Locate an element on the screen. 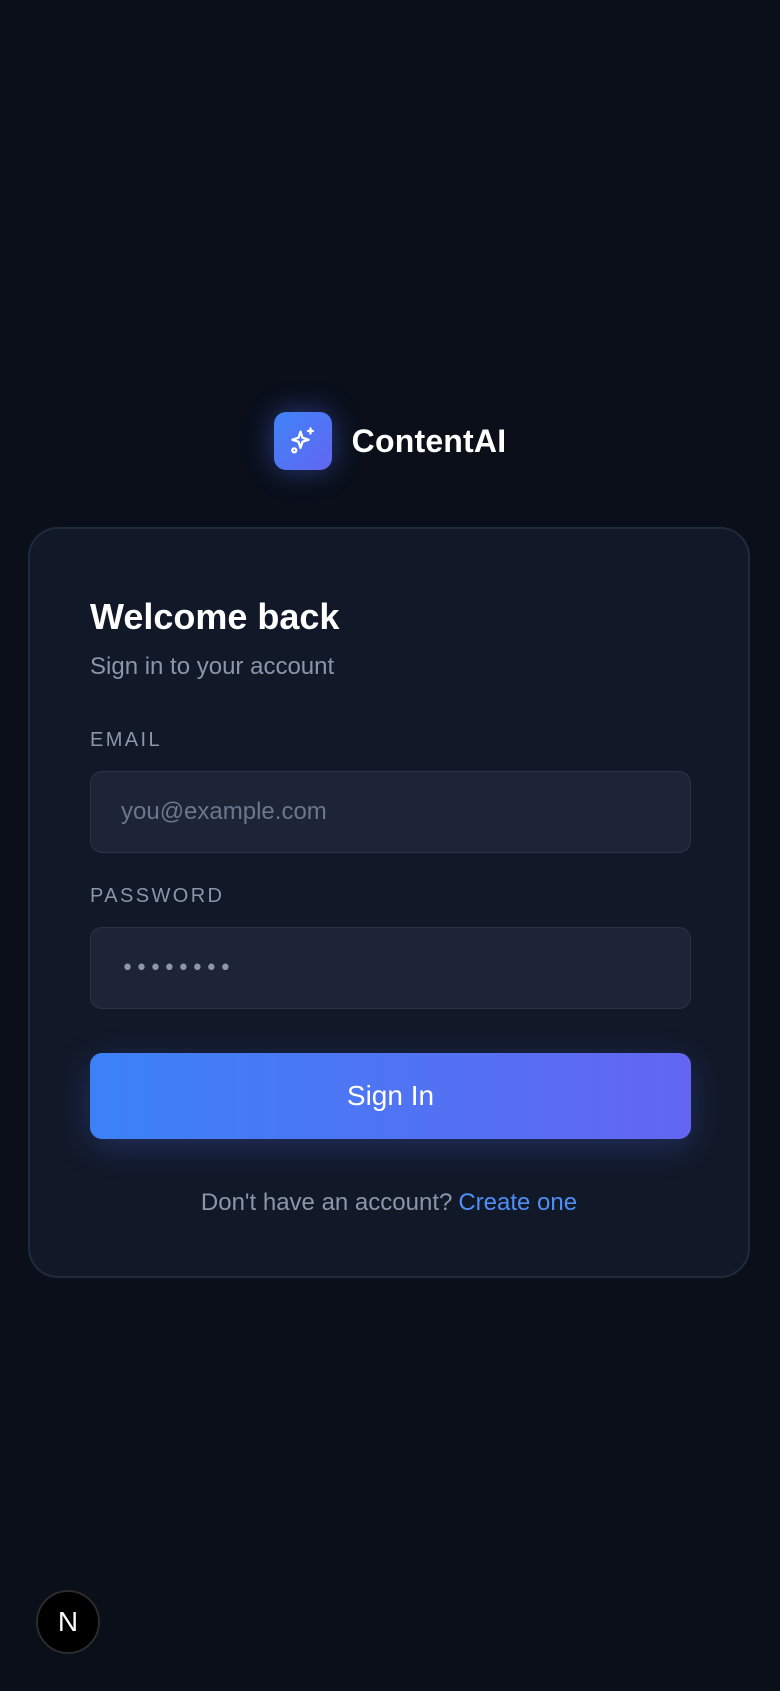 Image resolution: width=780 pixels, height=1691 pixels. nextjs-icon: N is located at coordinates (68, 1621).